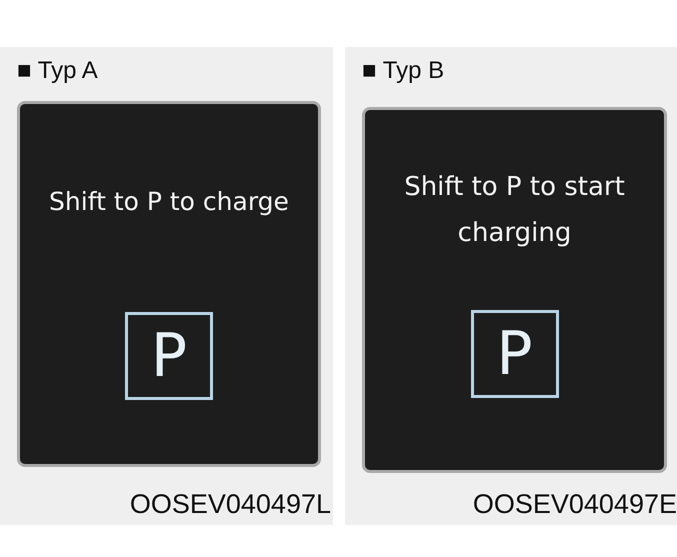 Image resolution: width=677 pixels, height=557 pixels. Describe the element at coordinates (574, 504) in the screenshot. I see `figure-code: OOSEV040497E` at that location.